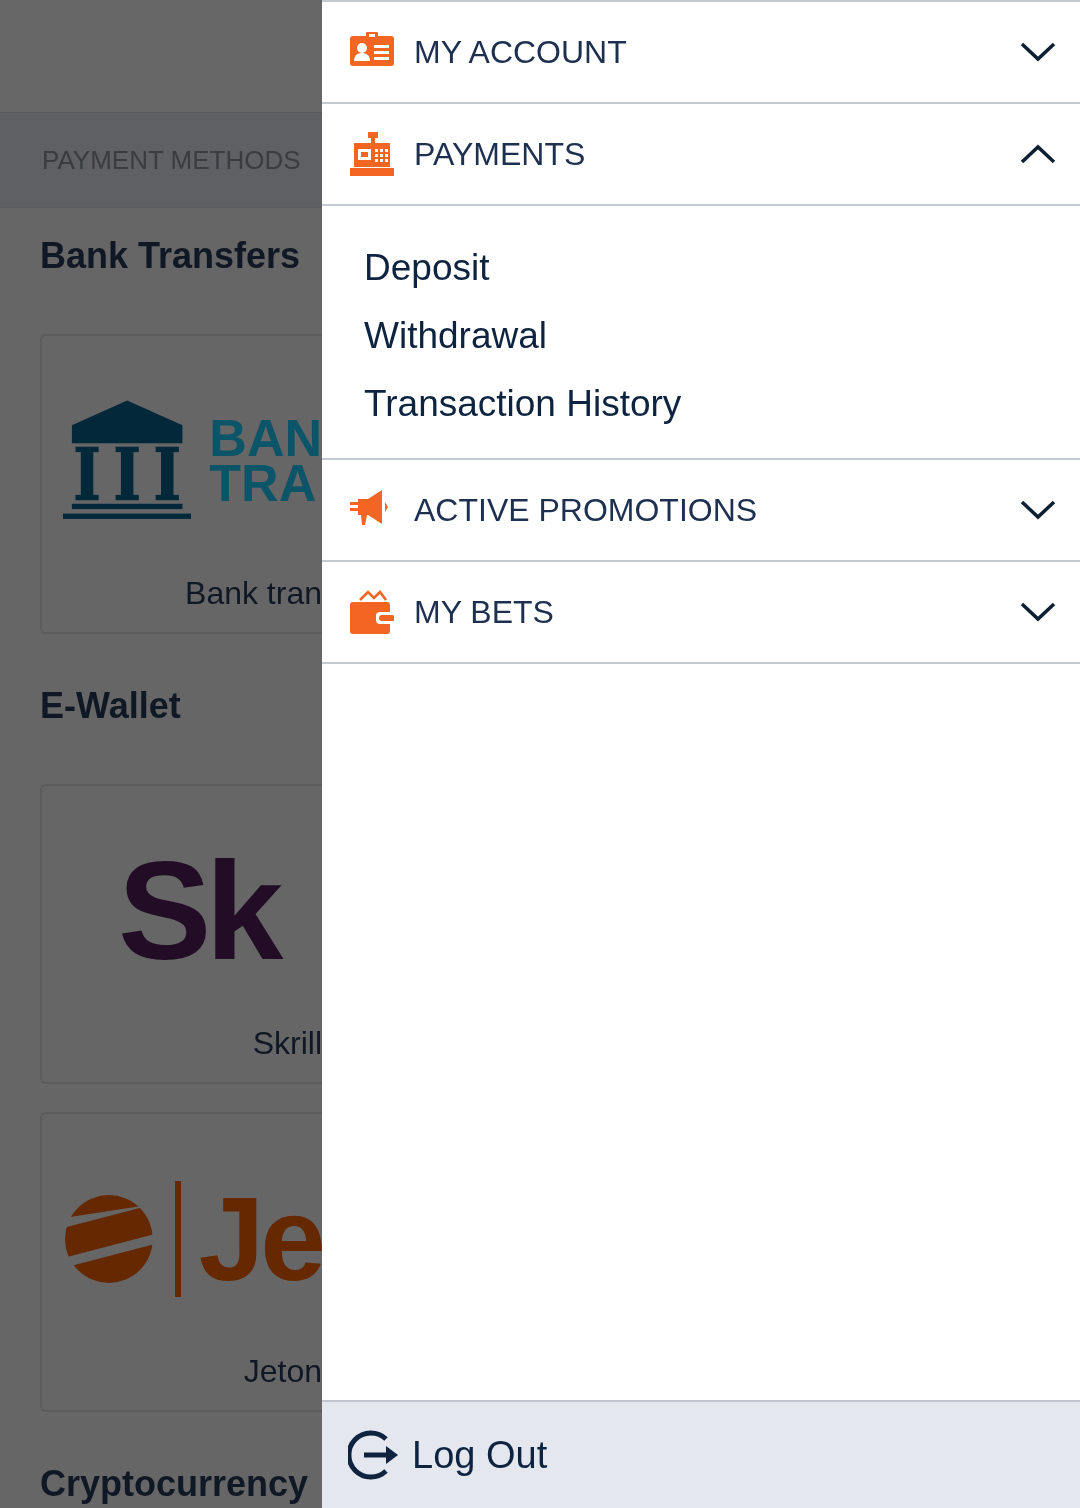  Describe the element at coordinates (287, 1043) in the screenshot. I see `card-label: Skrill` at that location.